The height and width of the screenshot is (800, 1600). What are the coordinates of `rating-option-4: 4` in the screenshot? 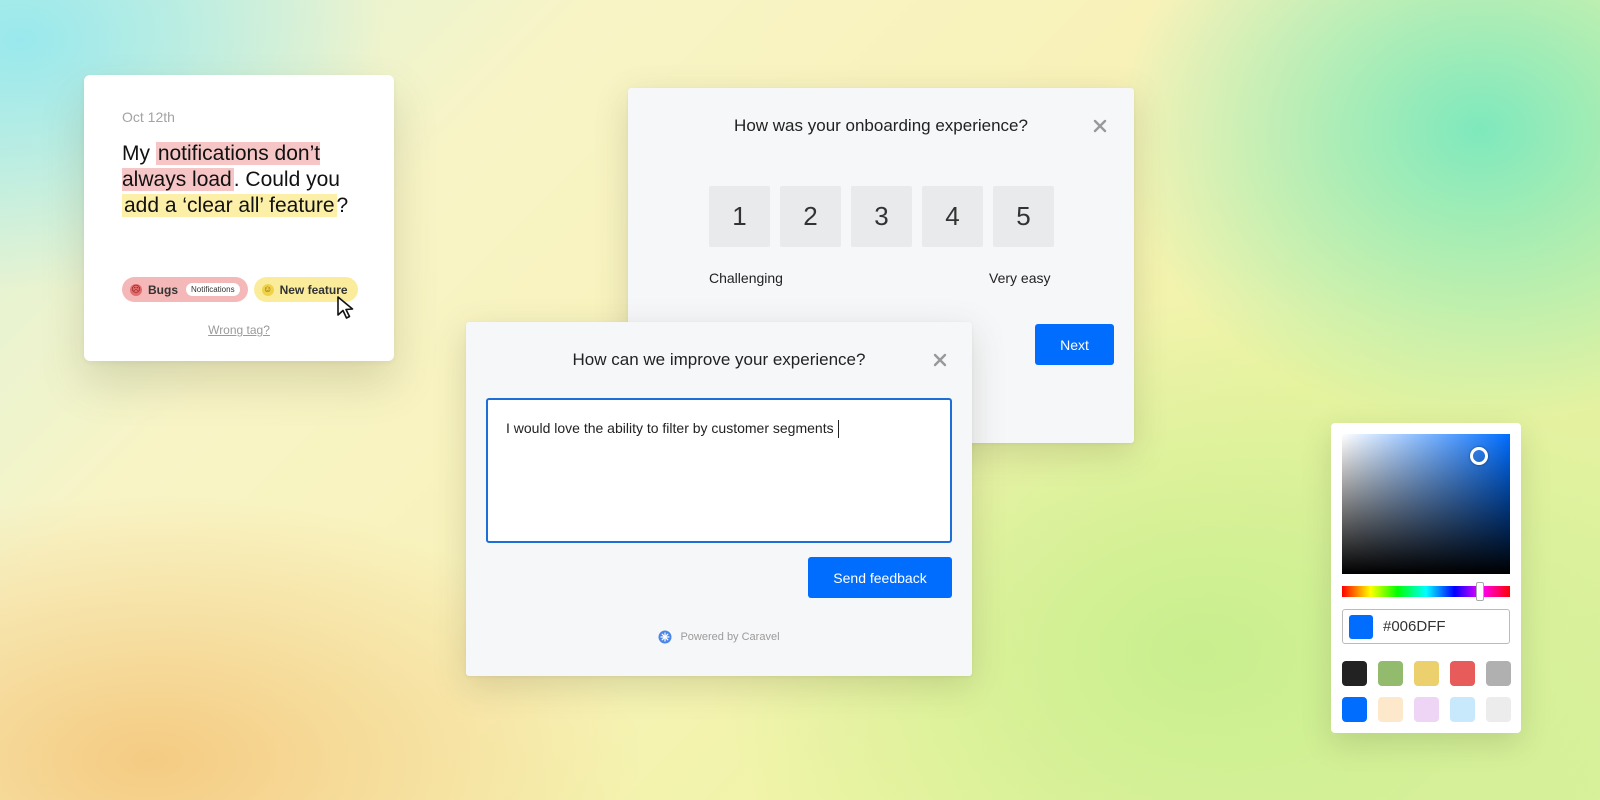 It's located at (952, 216).